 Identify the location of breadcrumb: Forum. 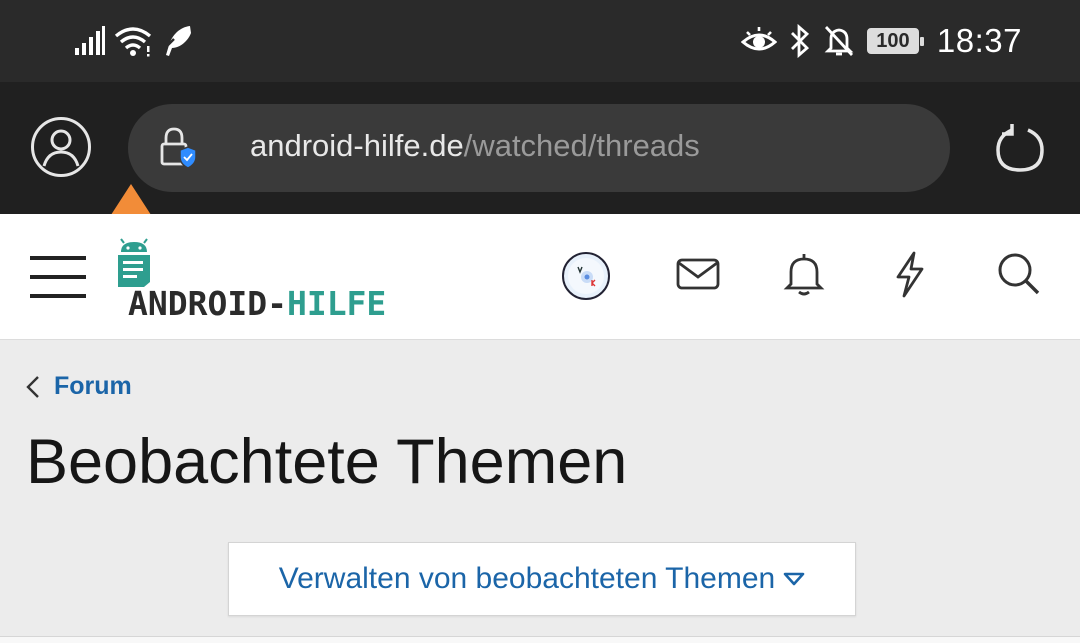
(79, 386).